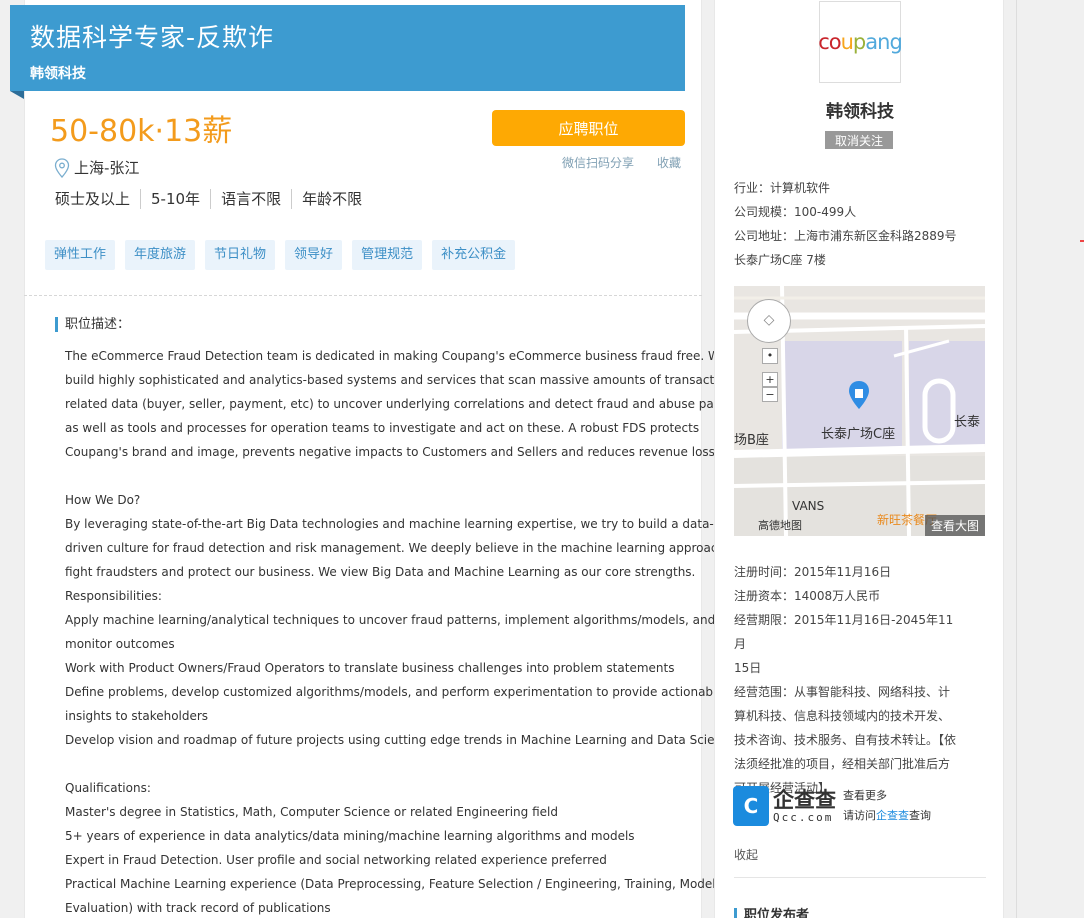  I want to click on company-address-line-2: 长泰广场C座 7楼, so click(780, 260).